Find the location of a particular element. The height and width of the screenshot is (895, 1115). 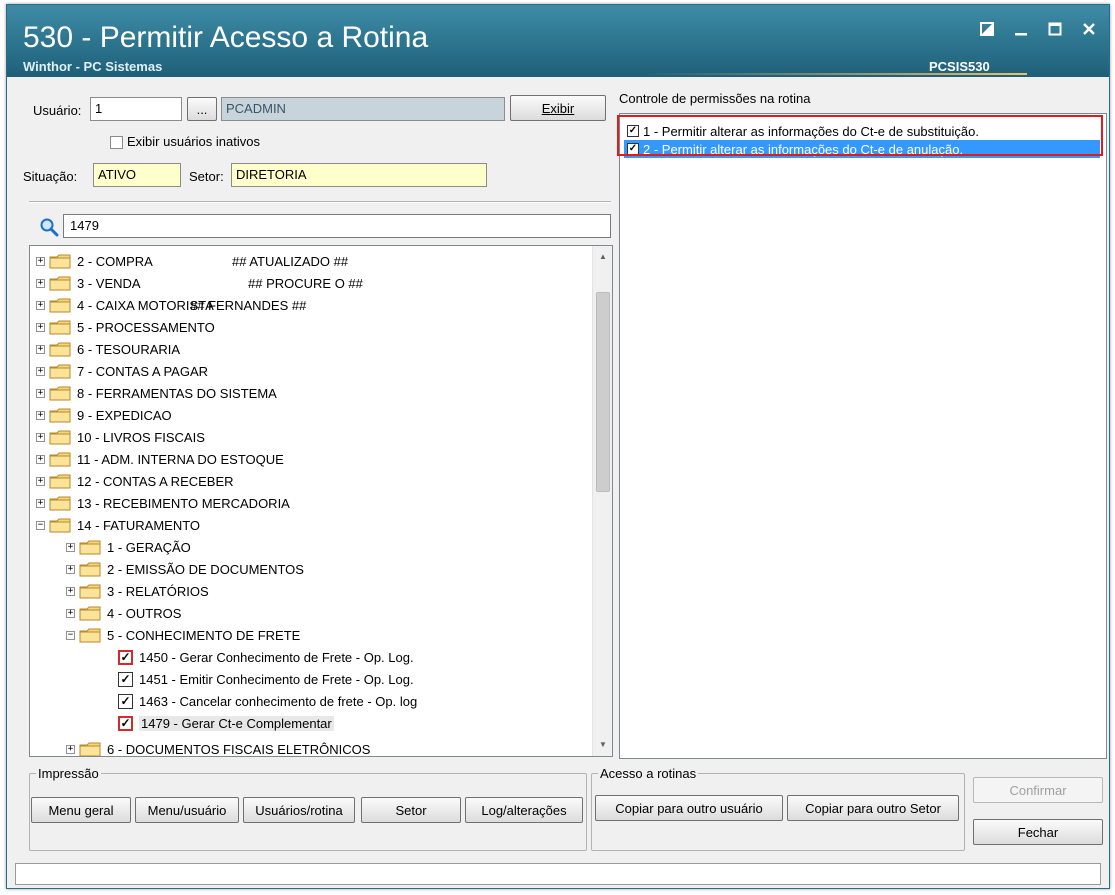

tree-item-label: 4 - OUTROS is located at coordinates (144, 613).